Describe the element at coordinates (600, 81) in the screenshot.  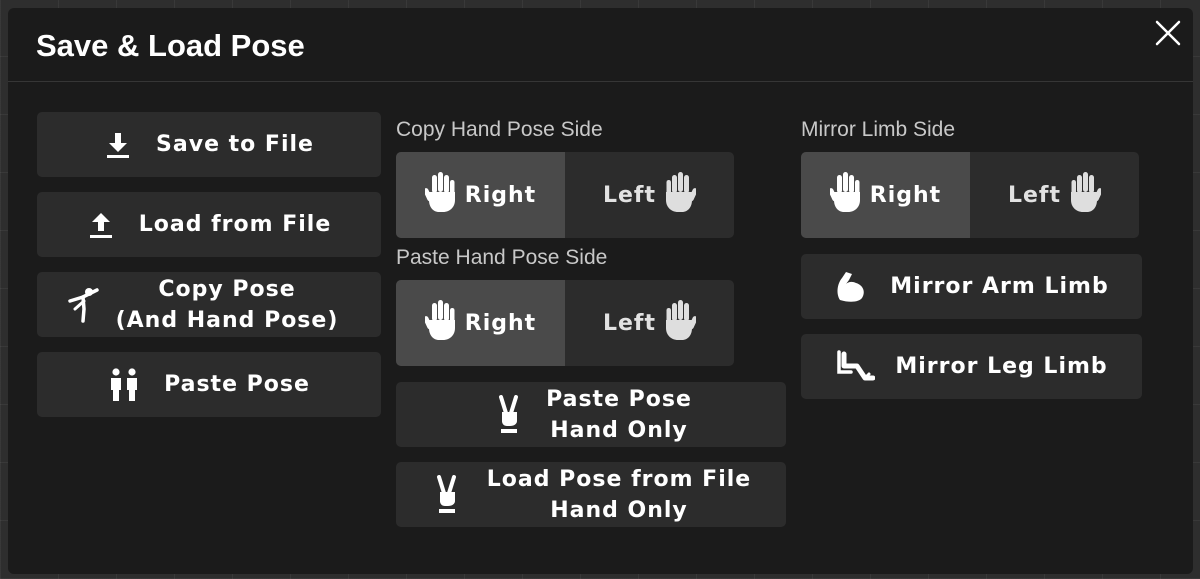
I see `title-divider` at that location.